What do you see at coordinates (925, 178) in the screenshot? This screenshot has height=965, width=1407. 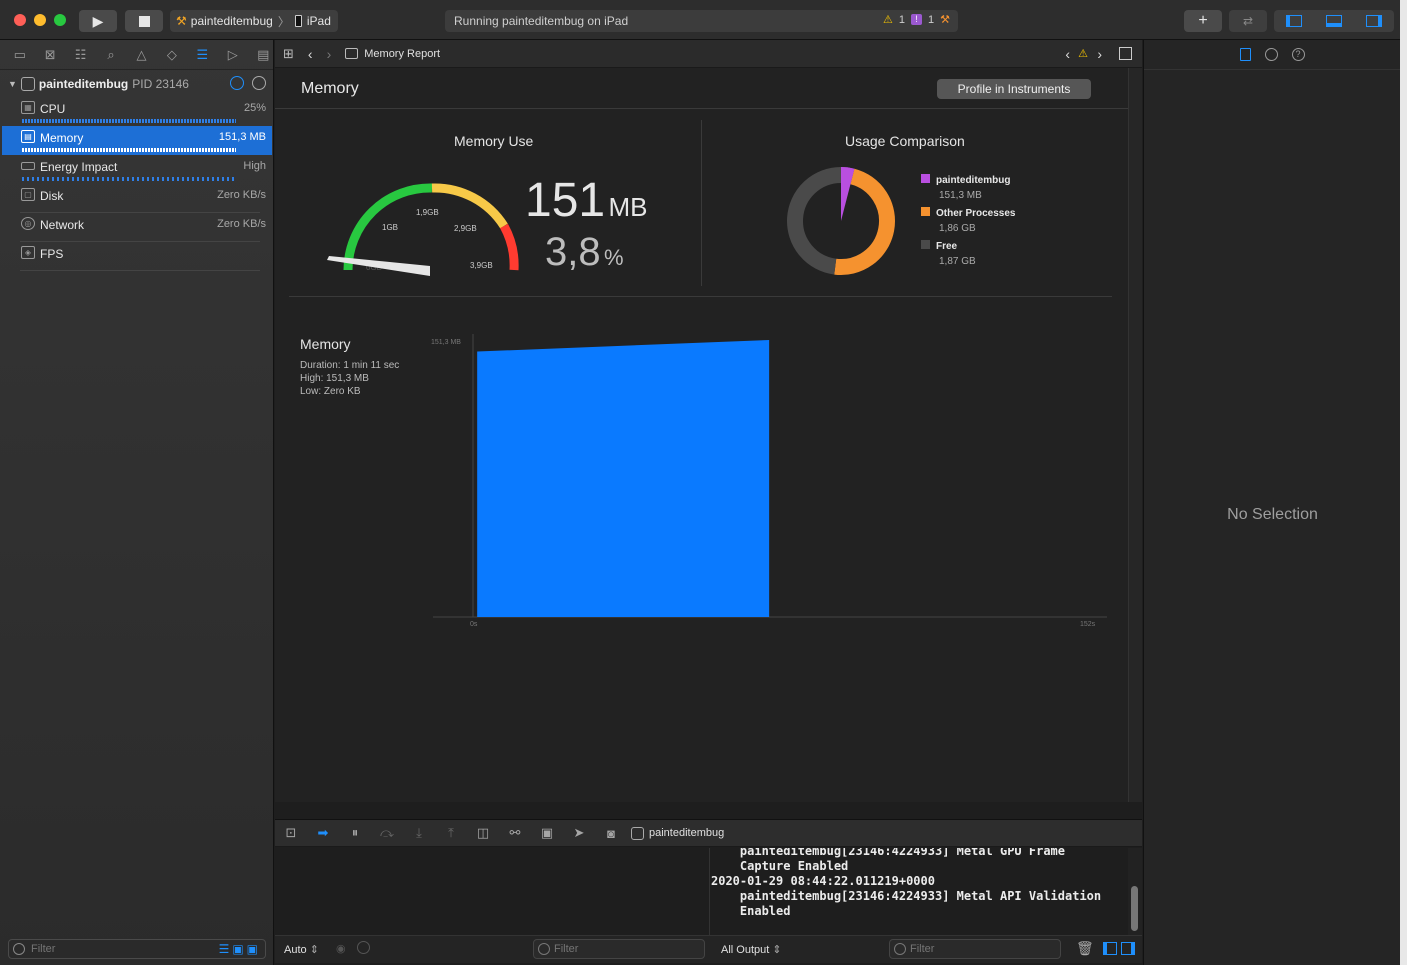 I see `legend-swatch-app` at bounding box center [925, 178].